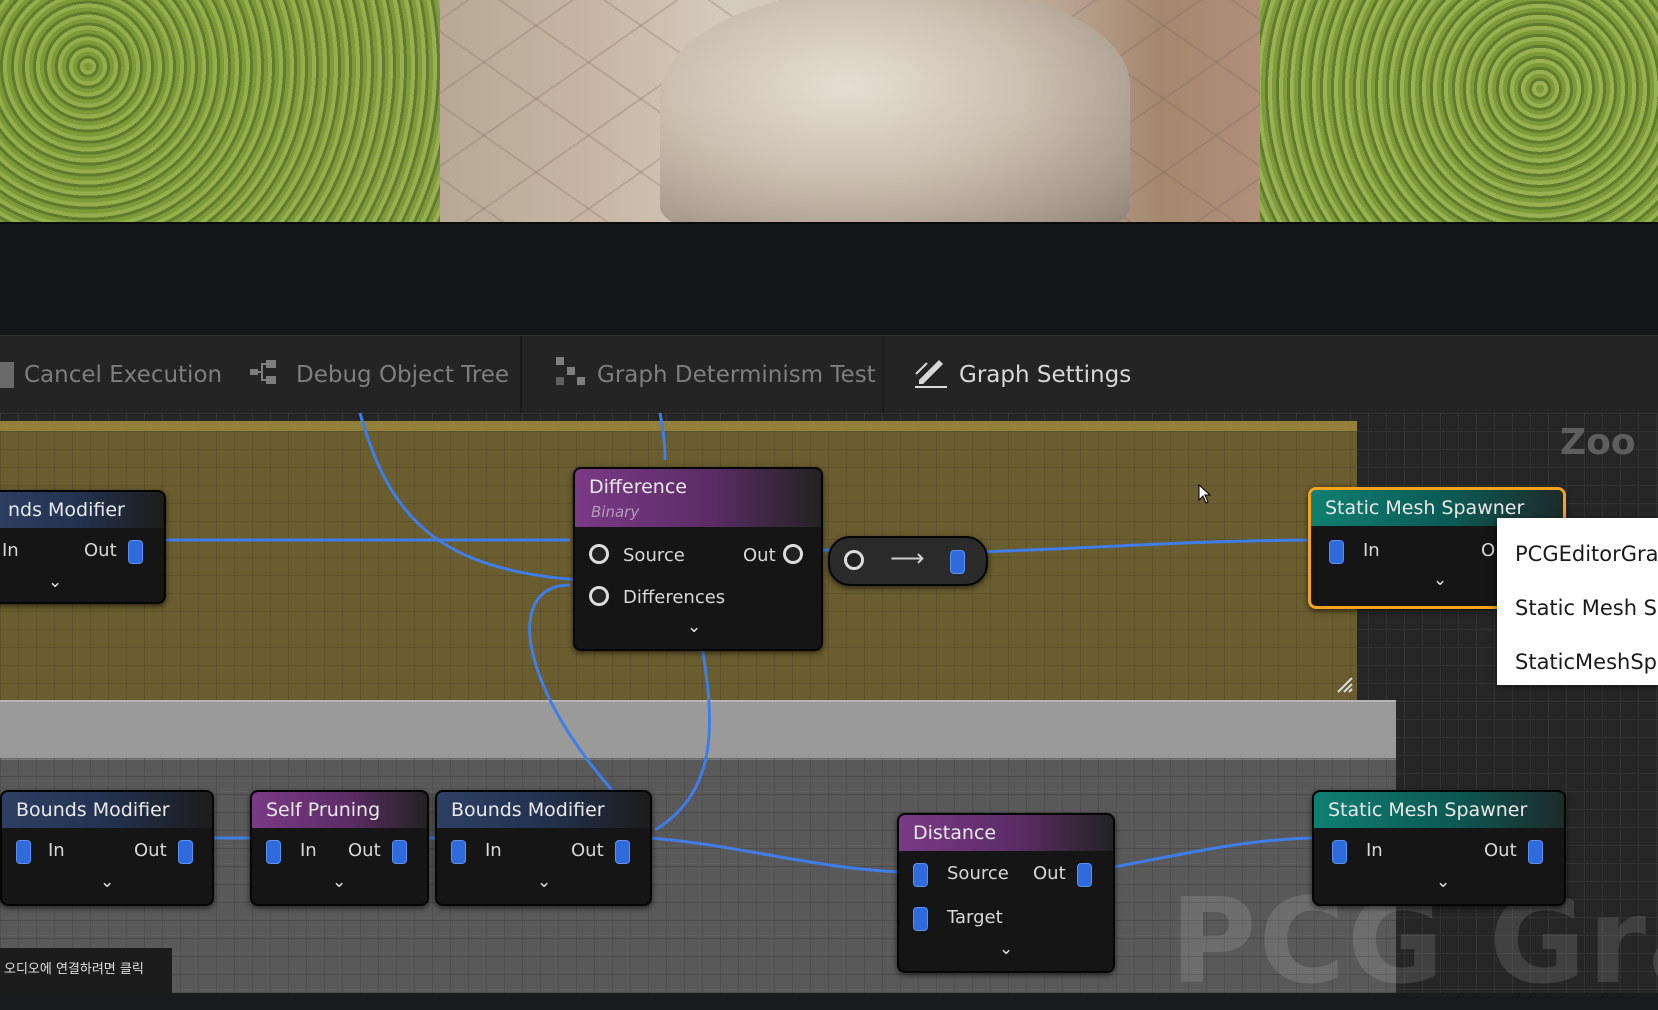  I want to click on node-bounds-modifier-1: Bounds Modifier In Out ⌄, so click(107, 848).